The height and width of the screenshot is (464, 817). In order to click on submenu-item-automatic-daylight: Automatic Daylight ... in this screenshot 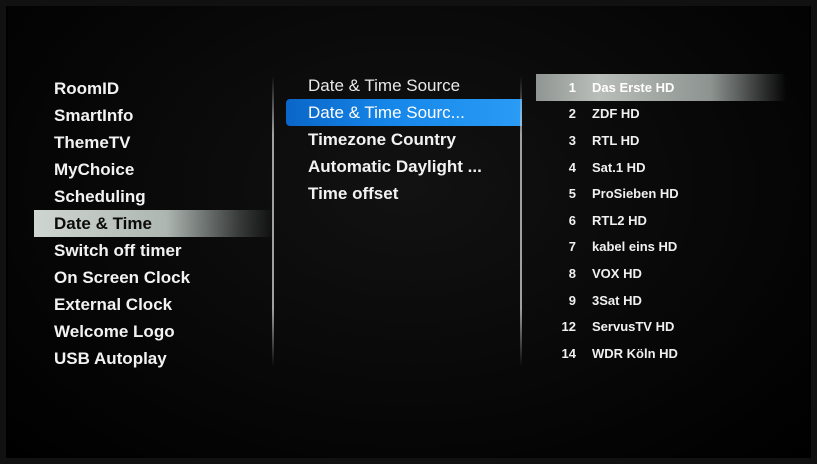, I will do `click(404, 166)`.